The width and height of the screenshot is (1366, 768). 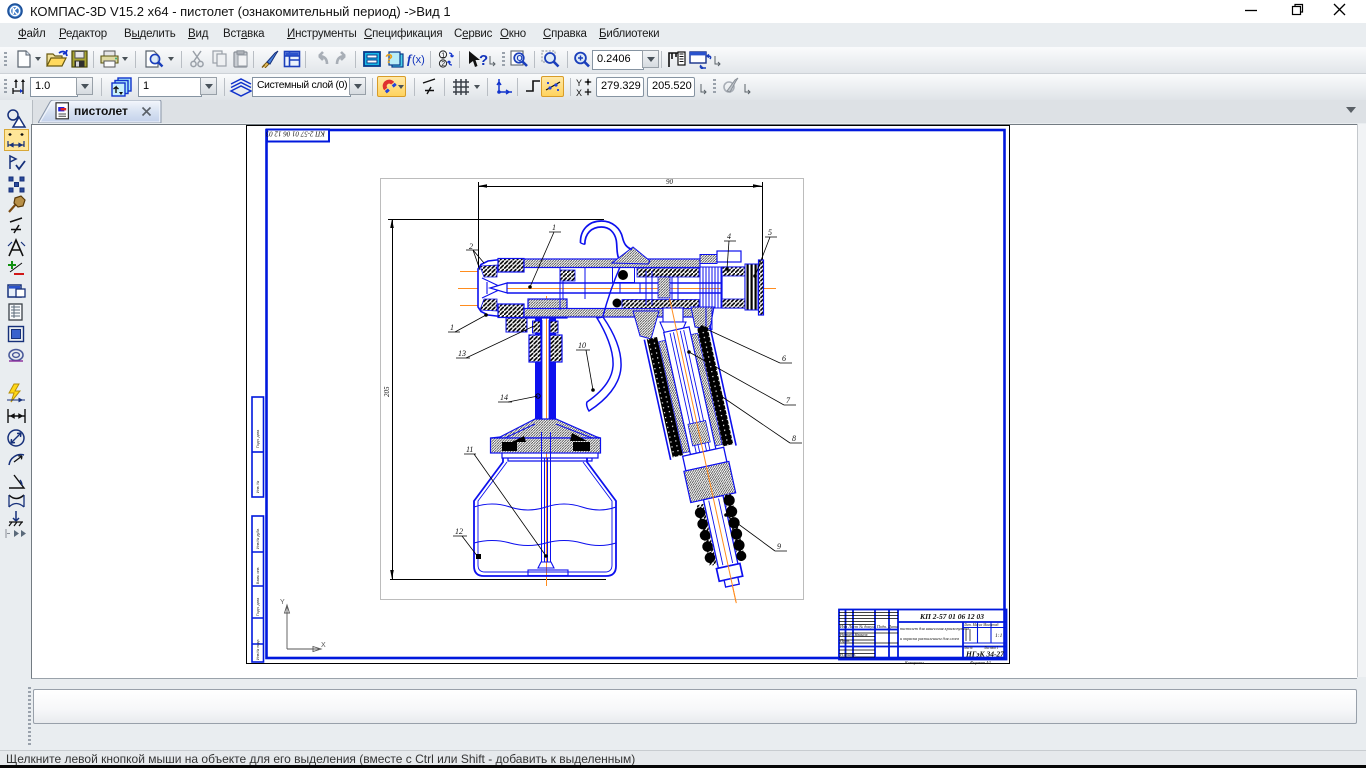 I want to click on svg-text: 11, so click(x=469, y=449).